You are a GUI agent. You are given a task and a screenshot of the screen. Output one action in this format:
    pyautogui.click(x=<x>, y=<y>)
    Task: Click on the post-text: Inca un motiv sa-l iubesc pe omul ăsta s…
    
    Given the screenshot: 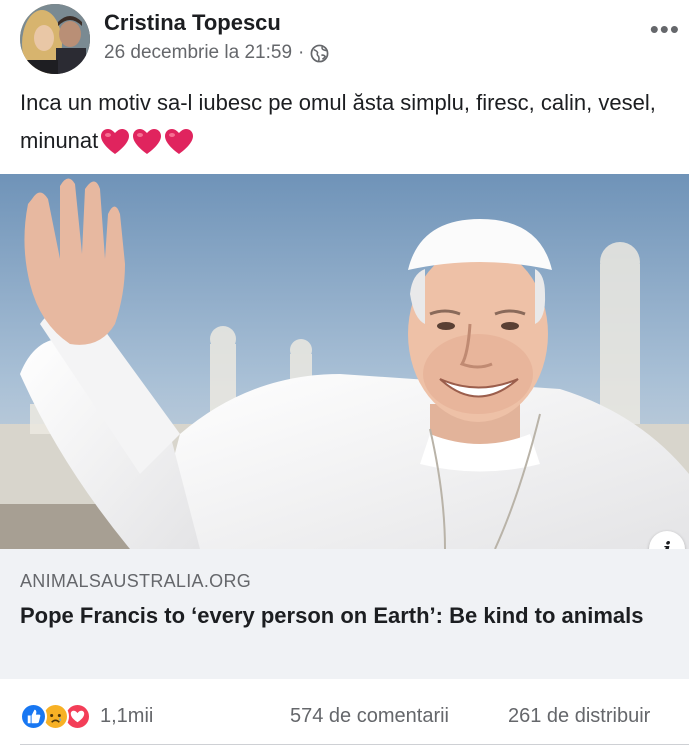 What is the action you would take?
    pyautogui.click(x=350, y=122)
    